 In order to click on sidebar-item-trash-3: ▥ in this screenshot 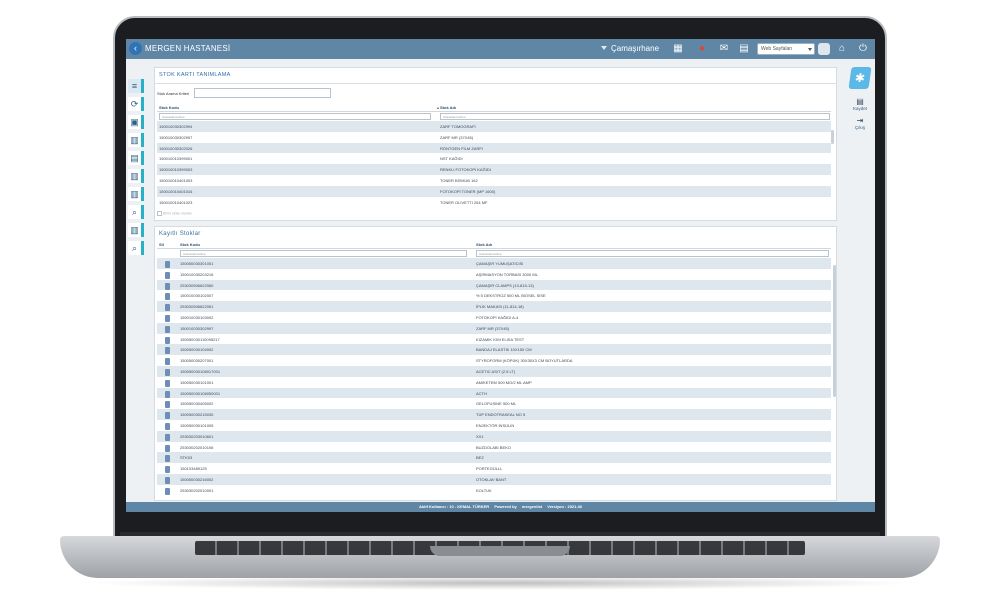, I will do `click(136, 230)`.